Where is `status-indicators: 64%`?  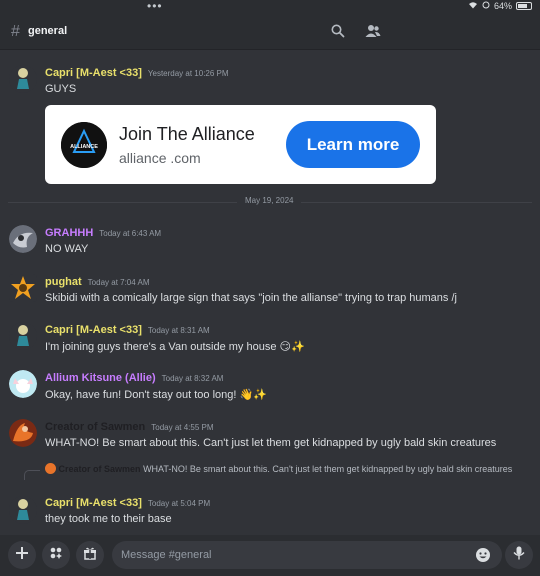
status-indicators: 64% is located at coordinates (500, 6).